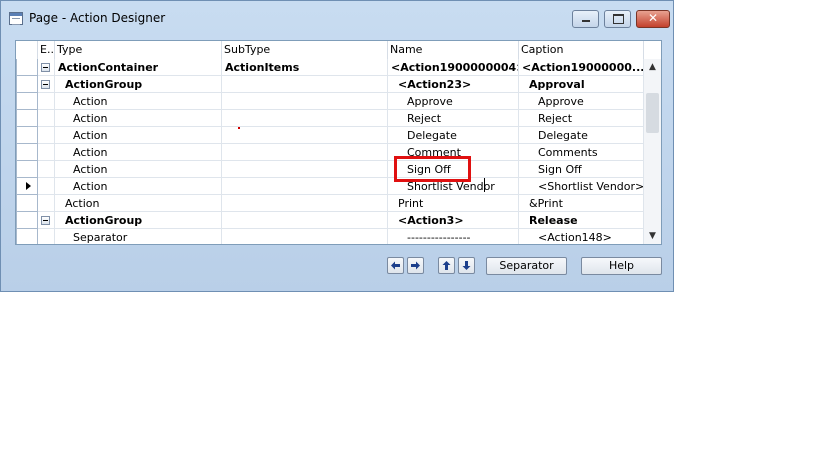  What do you see at coordinates (581, 101) in the screenshot?
I see `caption-cell: Approve` at bounding box center [581, 101].